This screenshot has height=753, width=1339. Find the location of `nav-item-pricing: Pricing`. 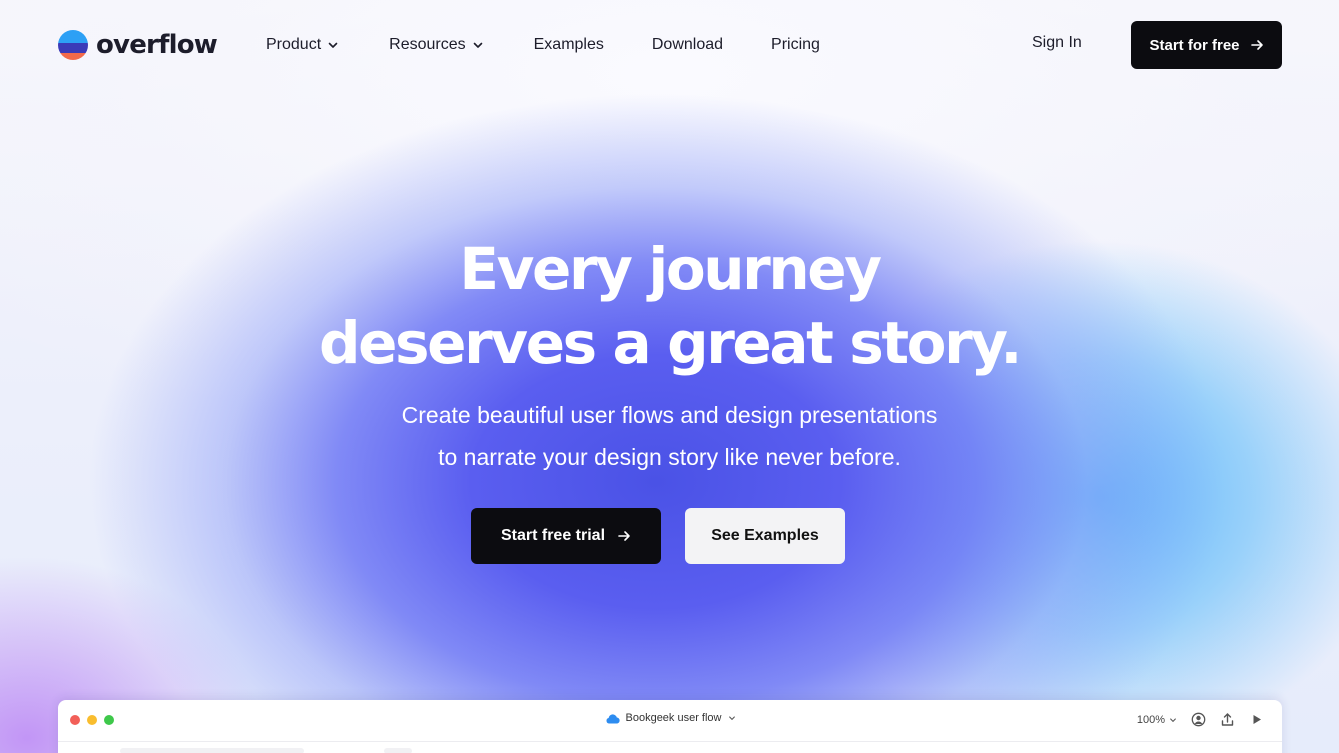

nav-item-pricing: Pricing is located at coordinates (795, 45).